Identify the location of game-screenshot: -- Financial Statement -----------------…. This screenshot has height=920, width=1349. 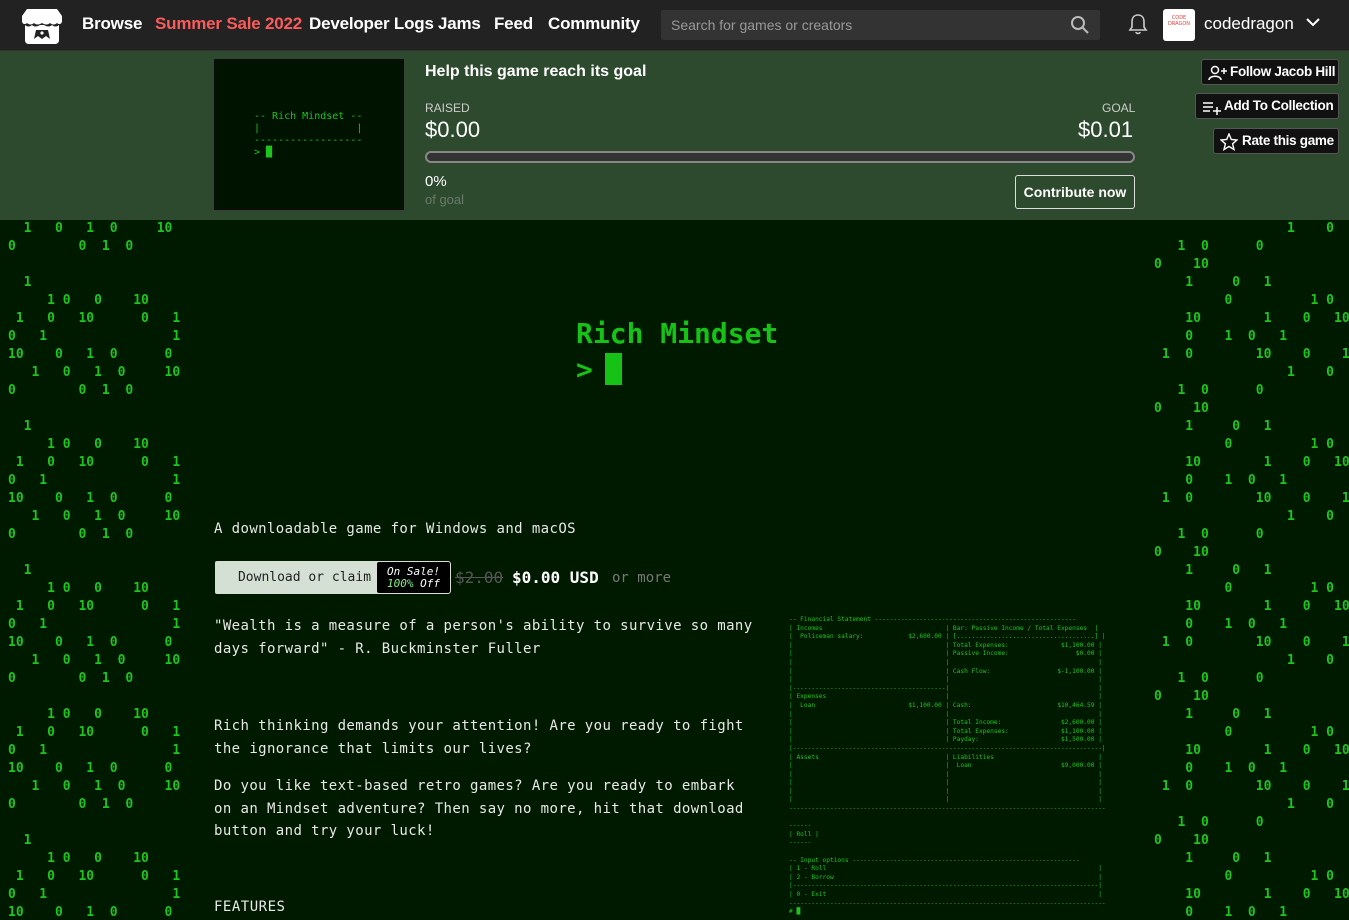
(962, 768).